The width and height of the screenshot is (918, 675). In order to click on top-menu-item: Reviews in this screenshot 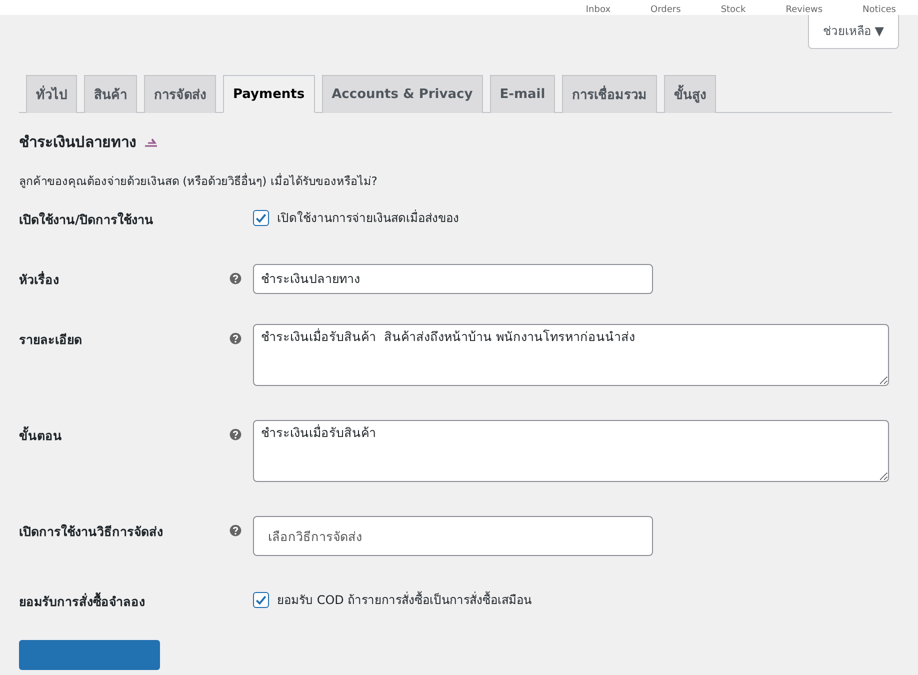, I will do `click(804, 10)`.